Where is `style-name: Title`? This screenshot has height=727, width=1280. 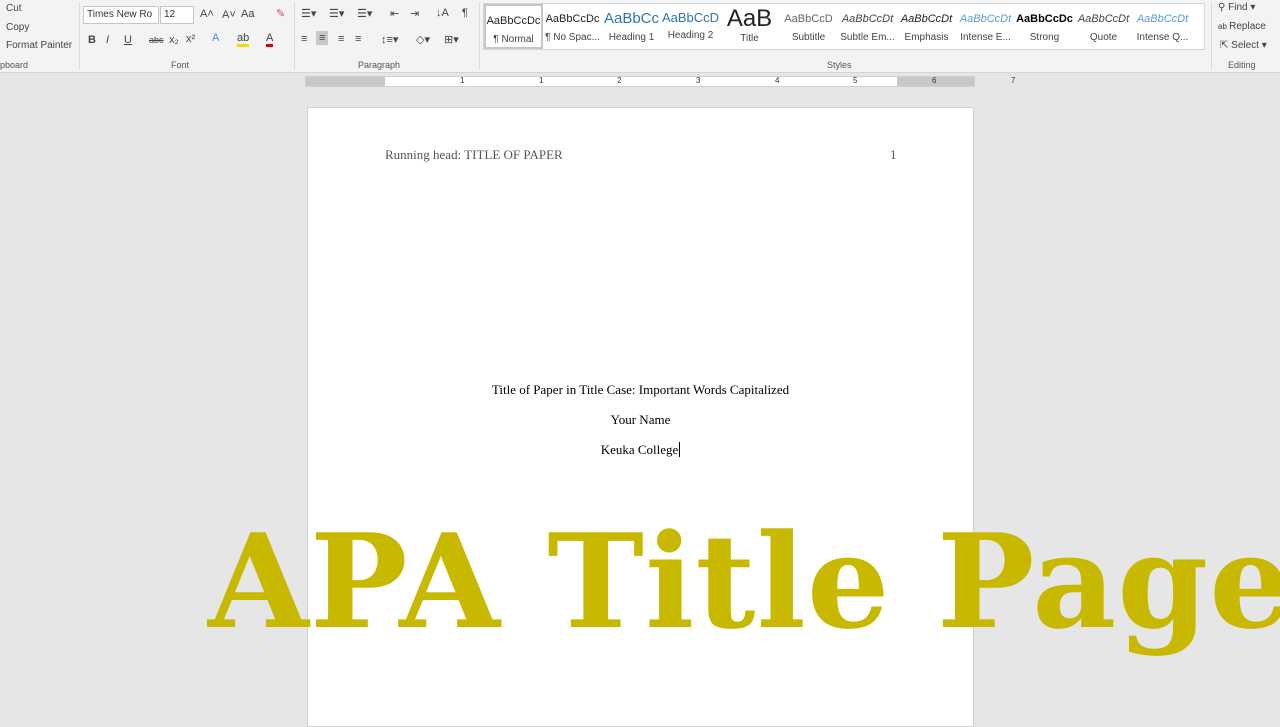
style-name: Title is located at coordinates (749, 38).